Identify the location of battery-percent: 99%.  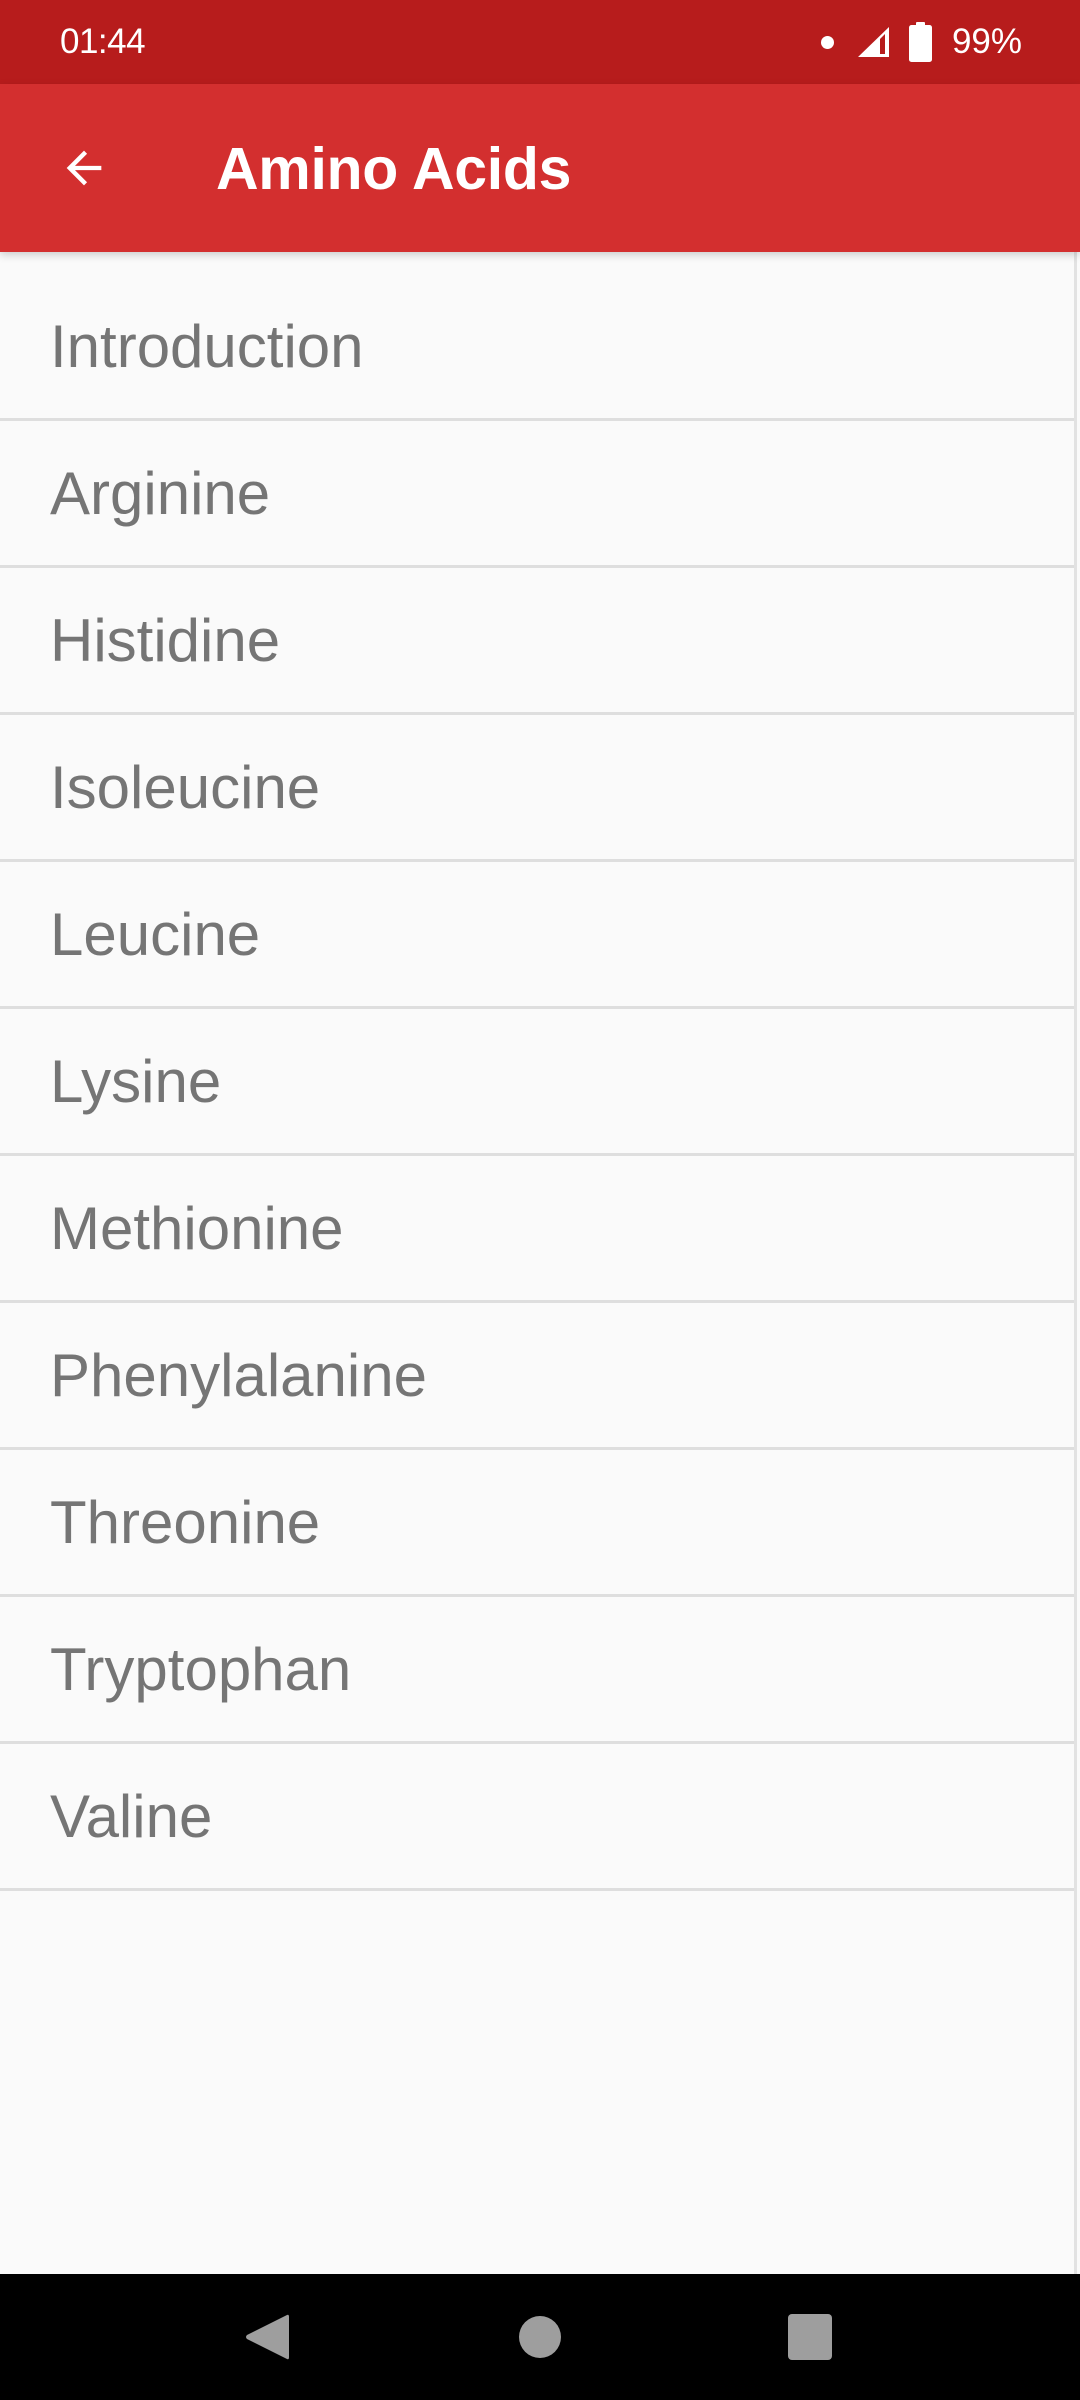
(986, 41).